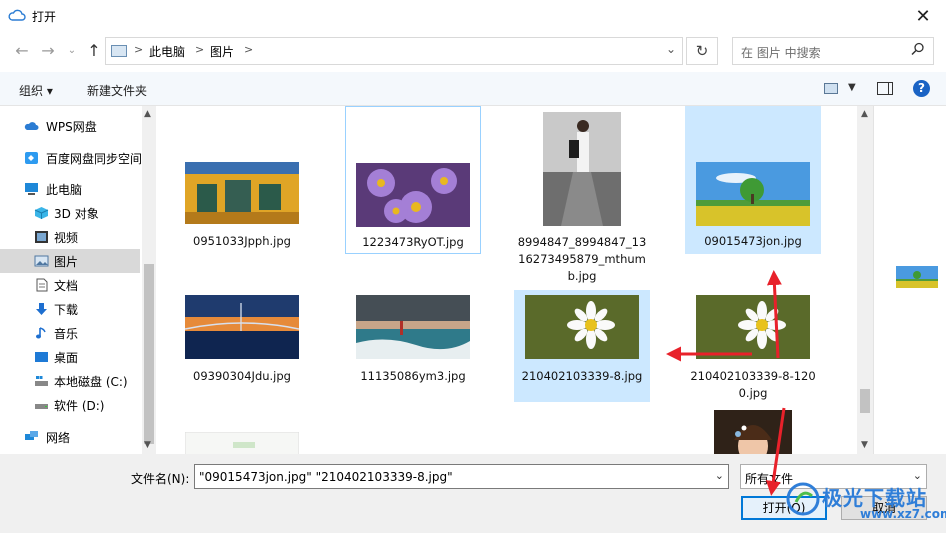 The image size is (946, 533). Describe the element at coordinates (44, 17) in the screenshot. I see `window-title: 打开` at that location.